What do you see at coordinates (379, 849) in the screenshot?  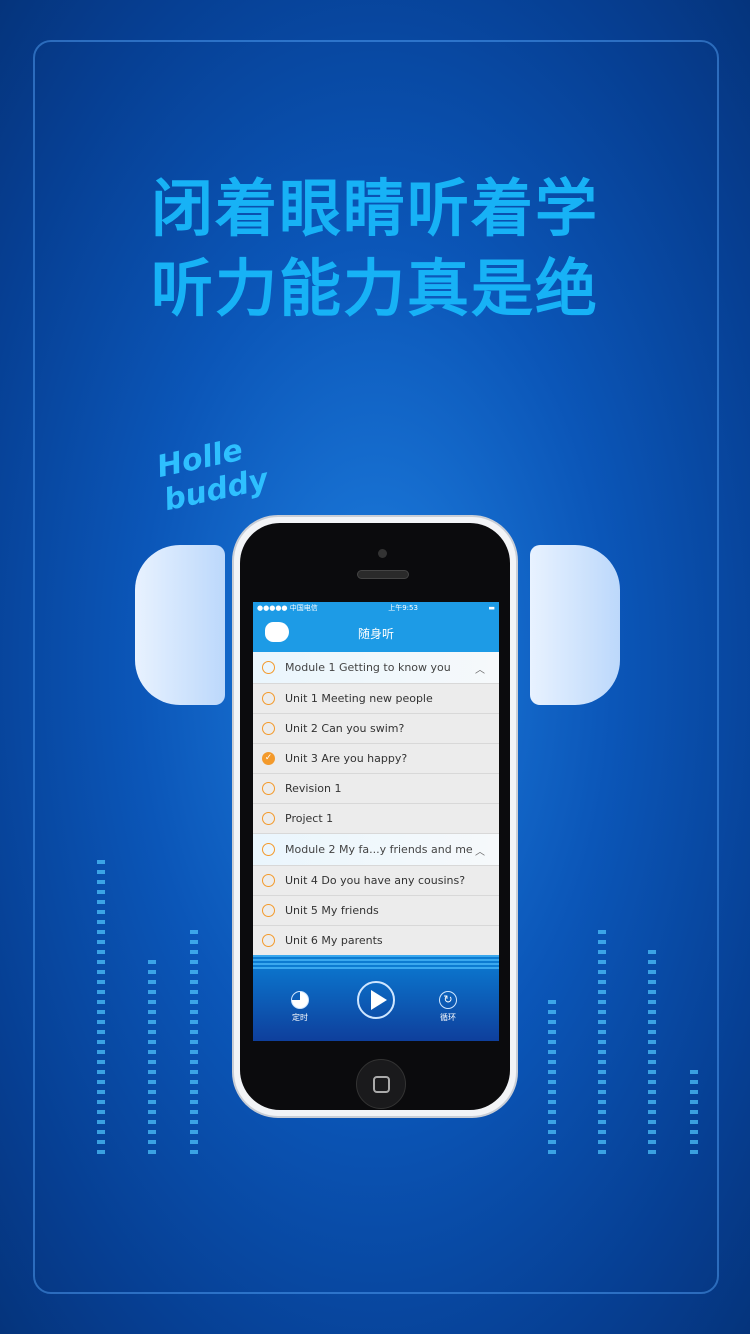 I see `item-label: Module 2 My fa...y friends and me` at bounding box center [379, 849].